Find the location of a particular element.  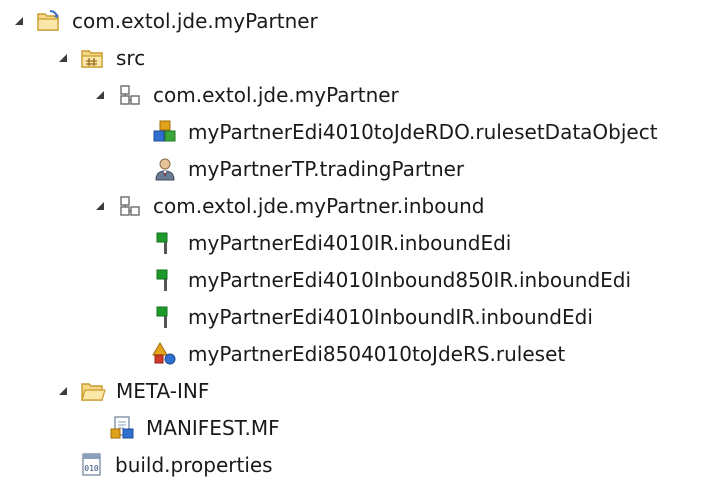

tree-node-ir-file: myPartnerEdi4010IR.inboundEdi is located at coordinates (331, 243).